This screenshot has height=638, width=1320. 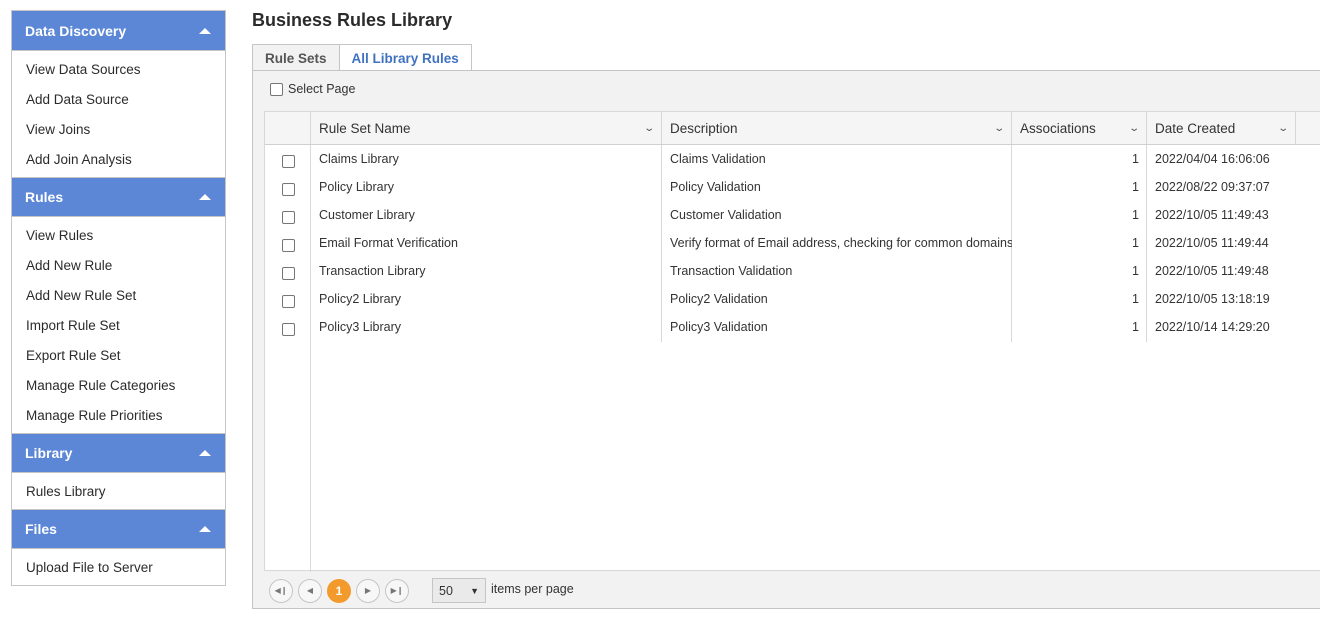 I want to click on cell-description: Claims Validation, so click(x=718, y=159).